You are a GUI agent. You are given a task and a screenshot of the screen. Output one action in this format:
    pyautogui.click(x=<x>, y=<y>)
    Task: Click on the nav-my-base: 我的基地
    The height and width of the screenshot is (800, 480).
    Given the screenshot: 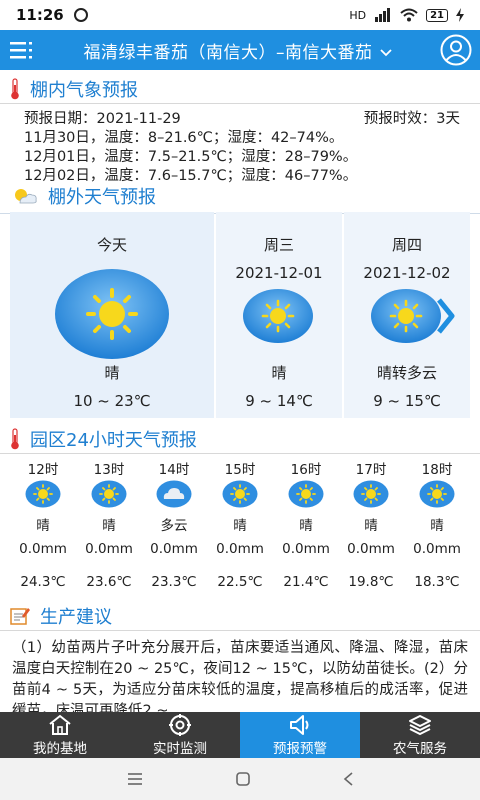 What is the action you would take?
    pyautogui.click(x=60, y=735)
    